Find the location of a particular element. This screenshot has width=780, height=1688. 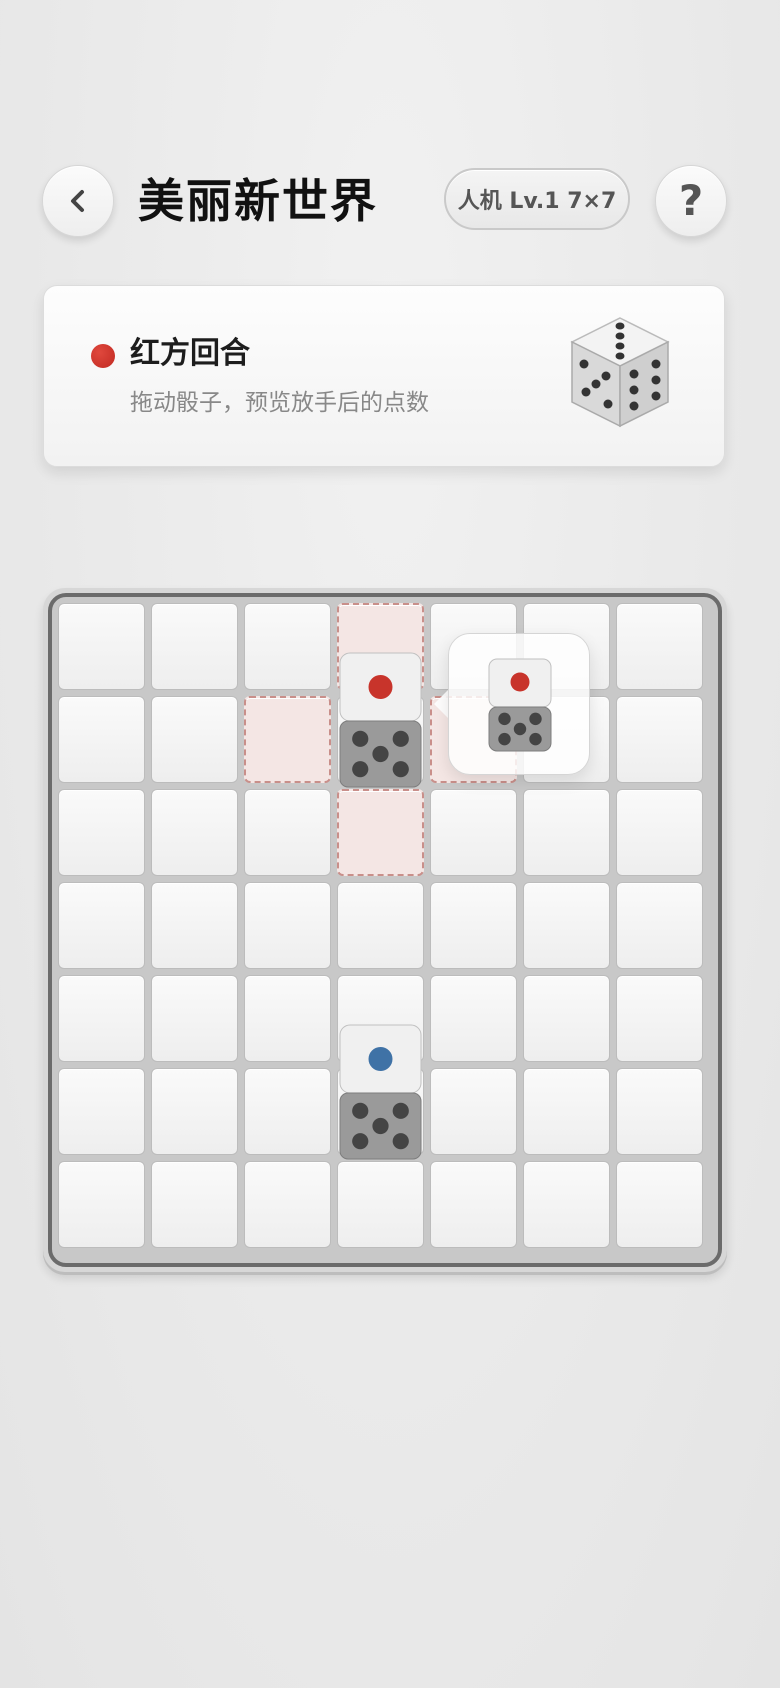

turn-label: 红方回合 is located at coordinates (190, 353).